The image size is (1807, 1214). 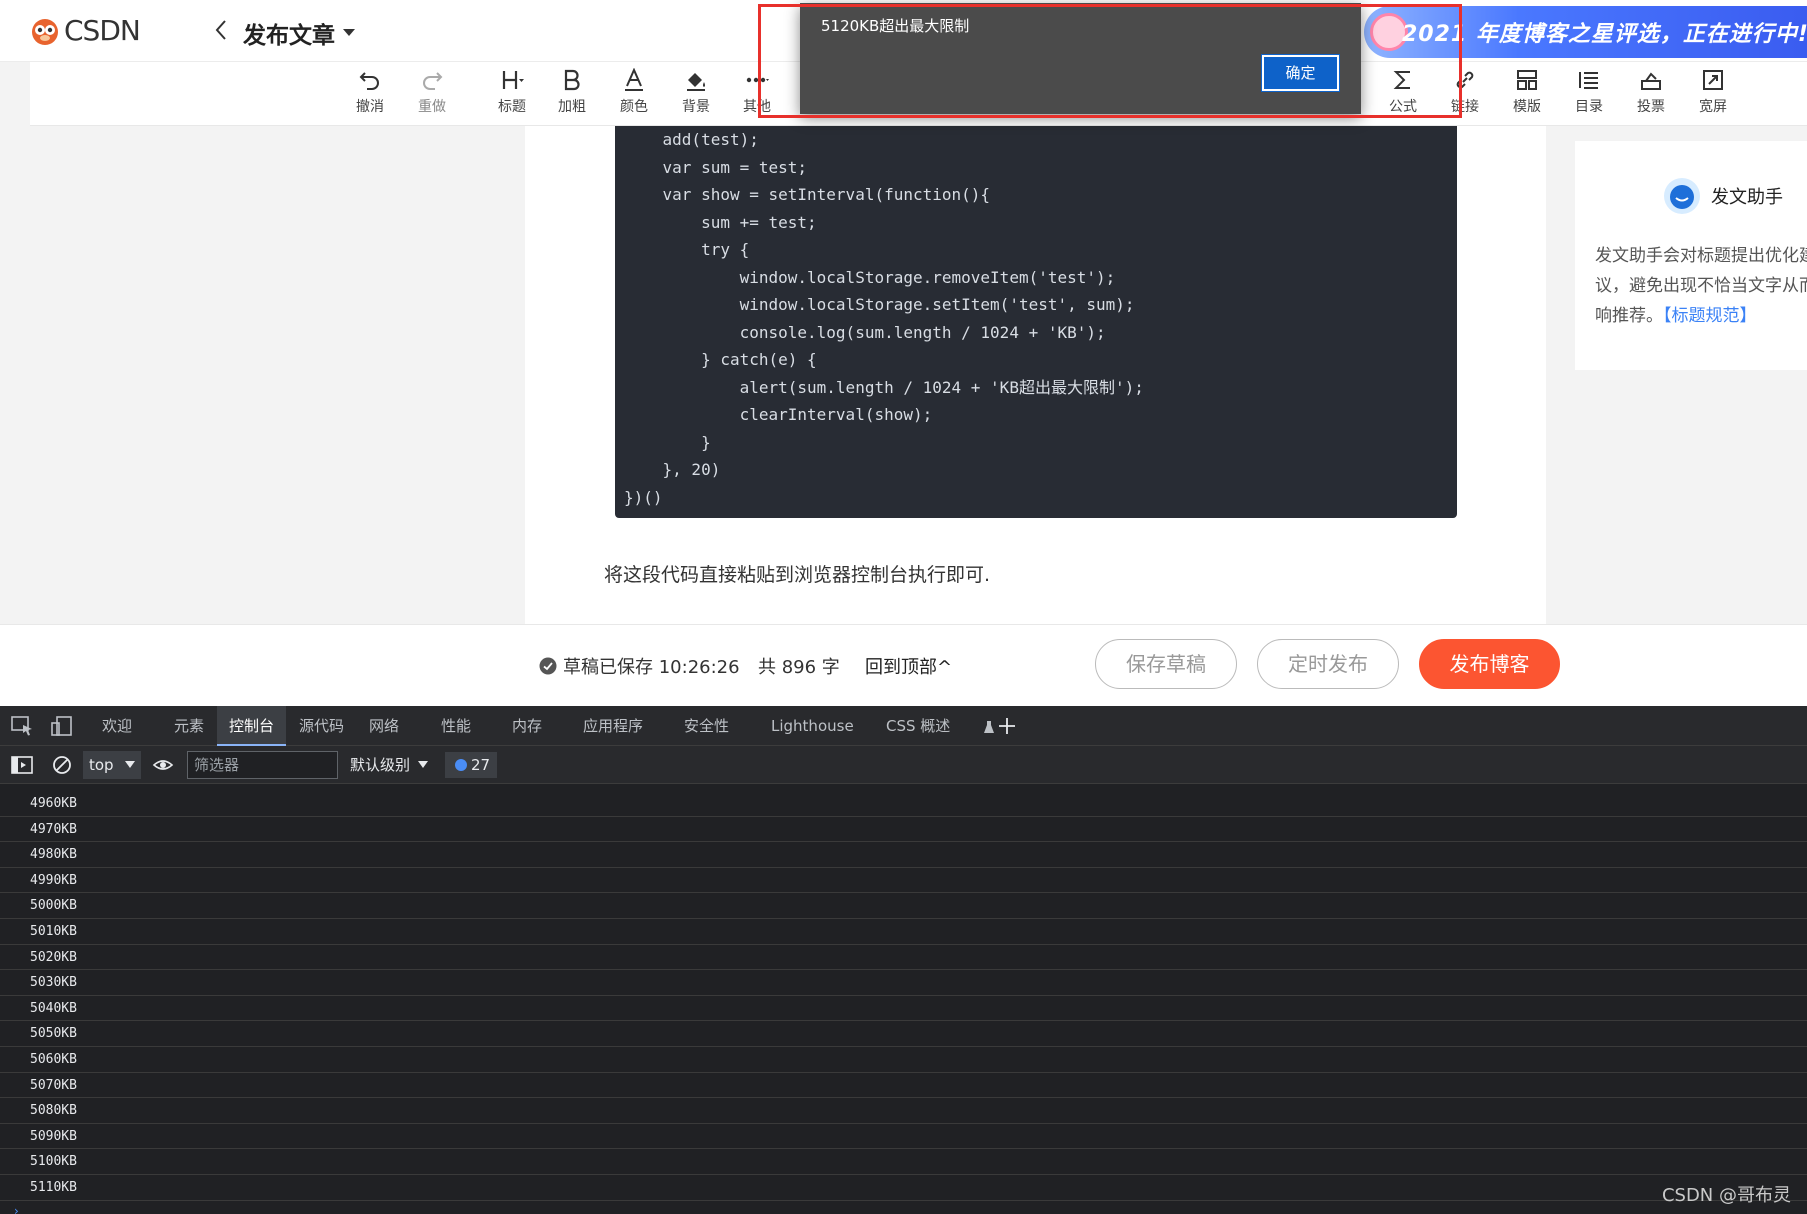 I want to click on code-line: alert(sum.length / 1024 + 'KB超出最大限制');, so click(x=884, y=387).